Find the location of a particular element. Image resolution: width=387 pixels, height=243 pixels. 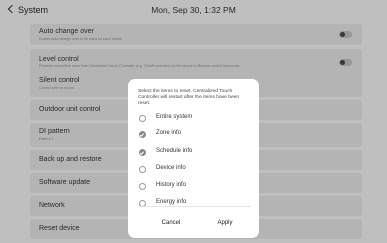

option-energy-info: Energy info is located at coordinates (194, 203).